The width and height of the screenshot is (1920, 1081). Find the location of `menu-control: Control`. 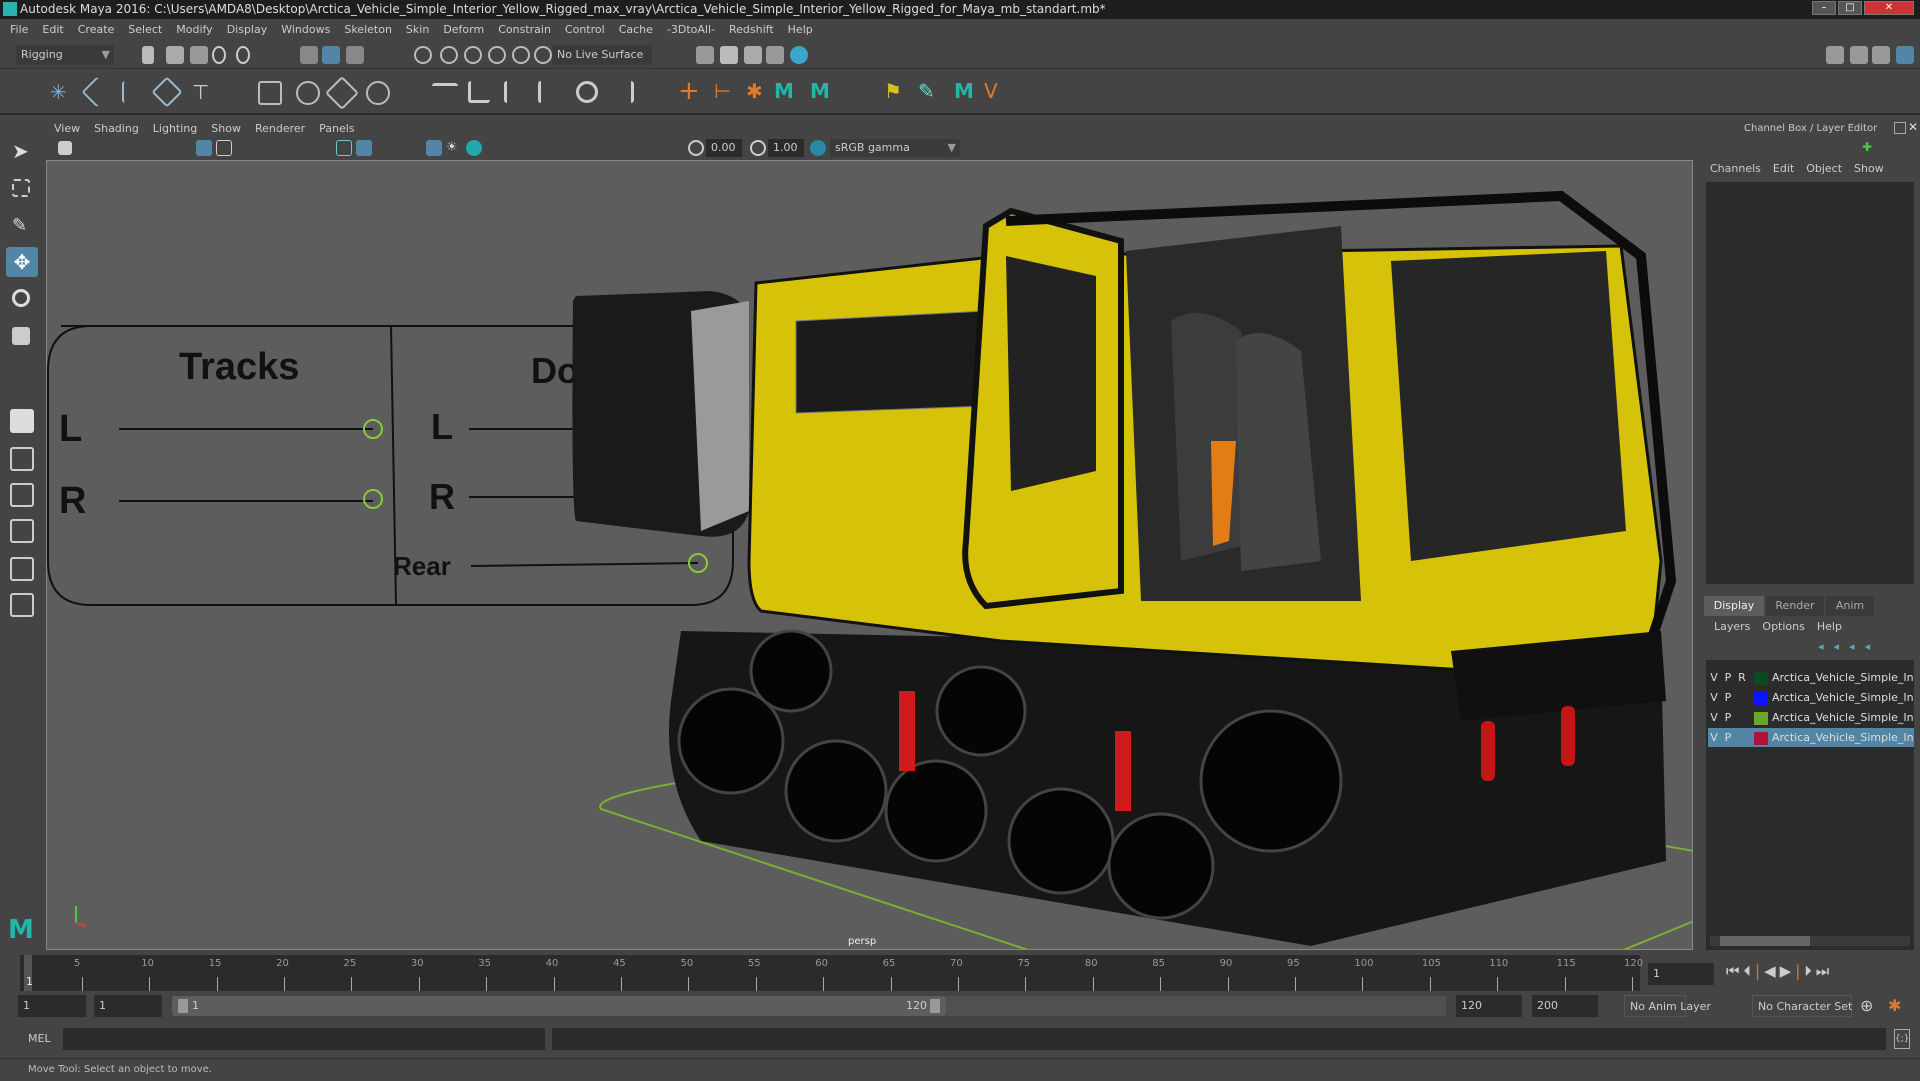

menu-control: Control is located at coordinates (585, 29).